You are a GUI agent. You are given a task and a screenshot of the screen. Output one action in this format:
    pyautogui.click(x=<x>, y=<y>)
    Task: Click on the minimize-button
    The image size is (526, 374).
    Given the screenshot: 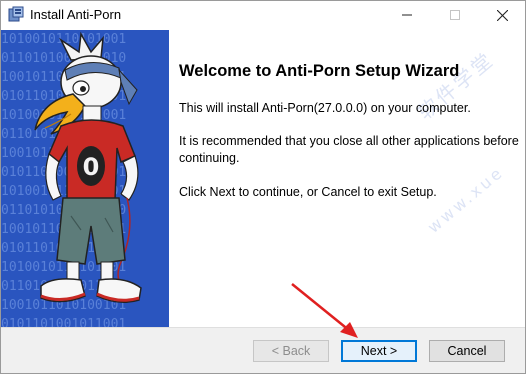 What is the action you would take?
    pyautogui.click(x=407, y=15)
    